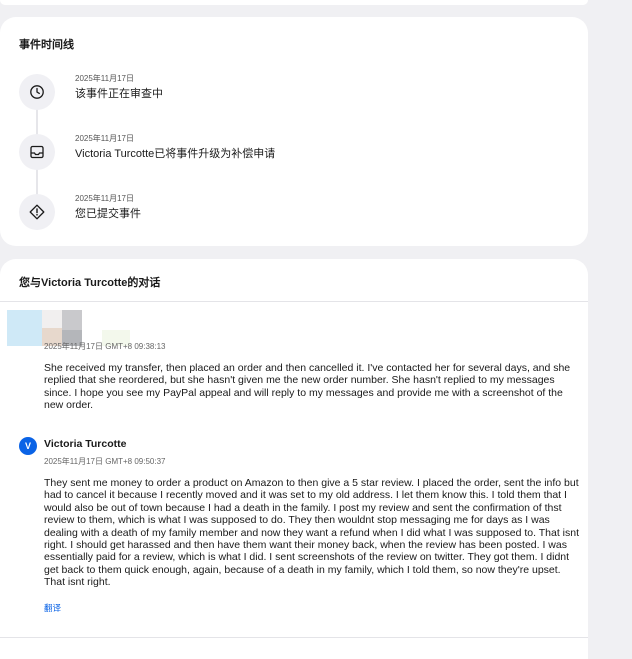 The image size is (632, 659). Describe the element at coordinates (46, 45) in the screenshot. I see `timeline-title: 事件时间线` at that location.